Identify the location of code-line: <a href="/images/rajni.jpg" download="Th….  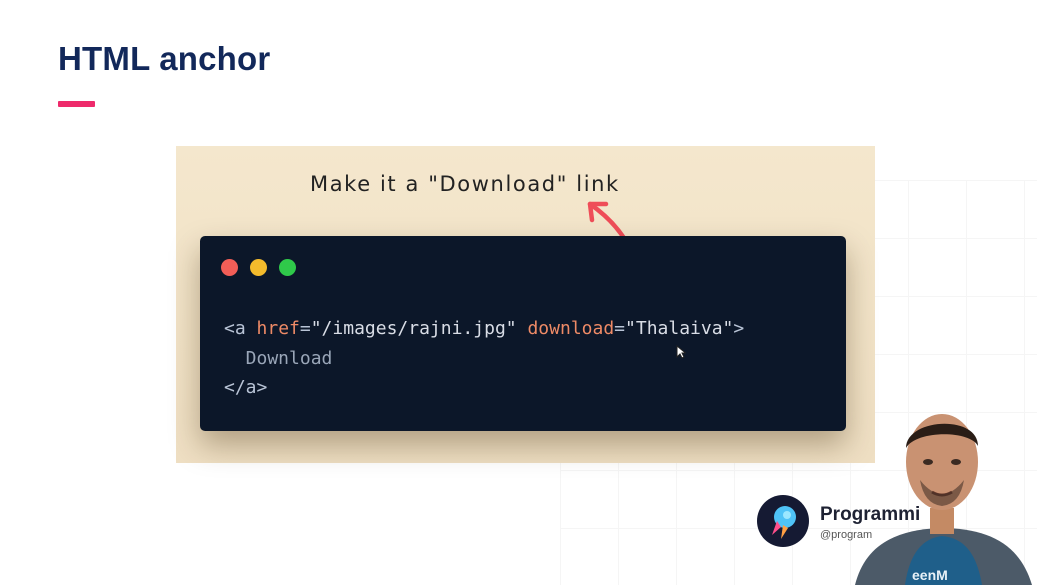
(484, 329).